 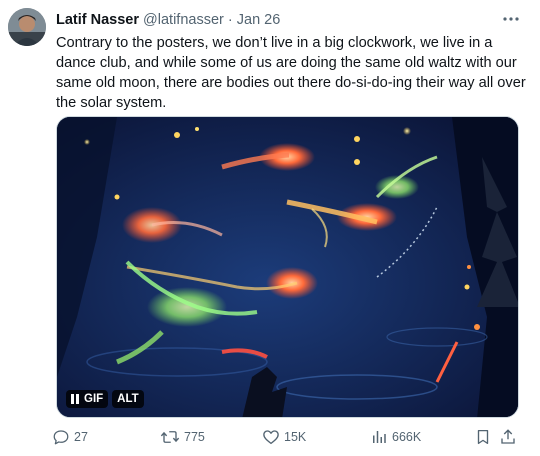 I want to click on alt-label: ALT, so click(x=128, y=399).